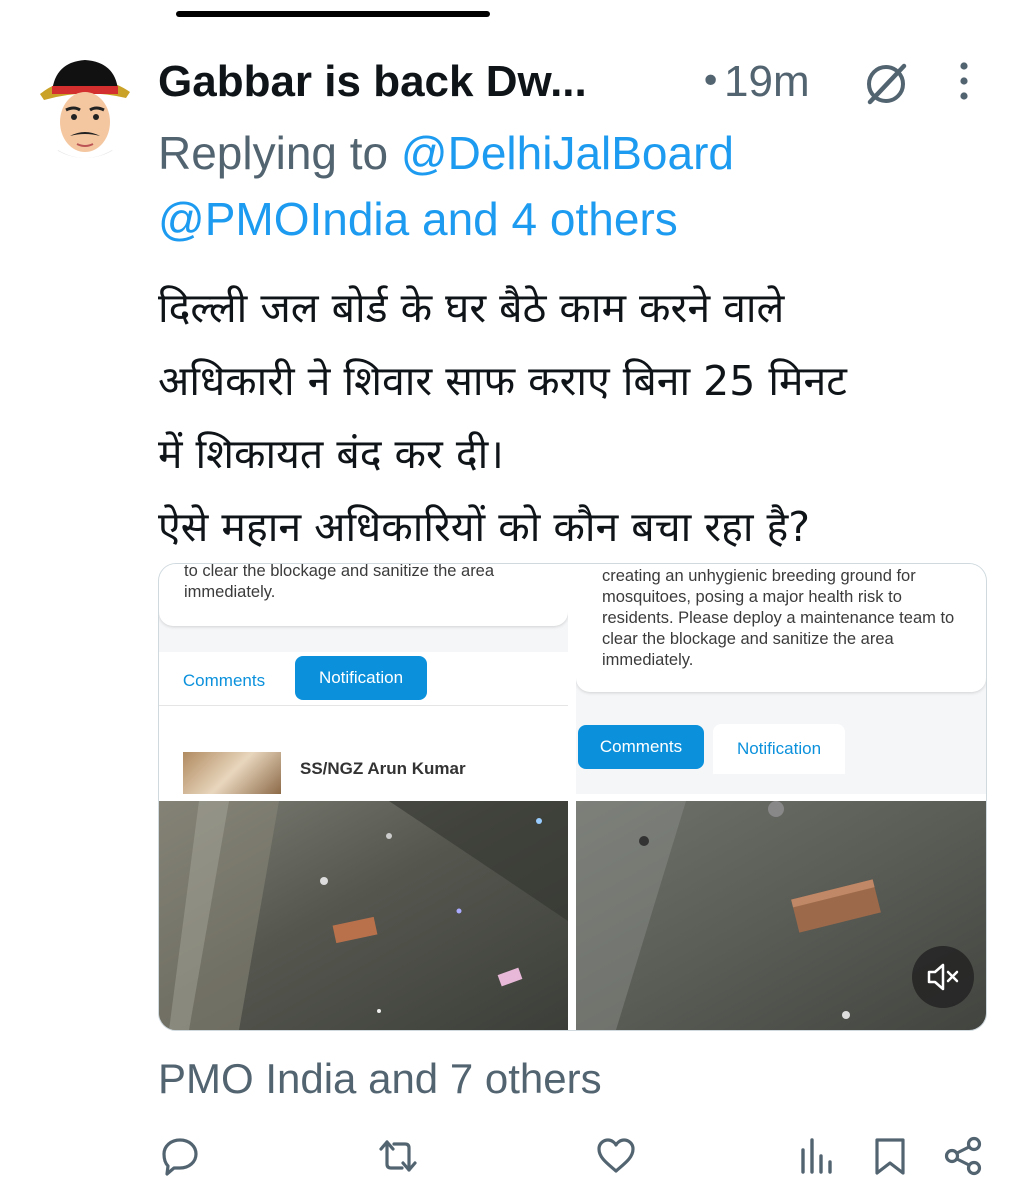 The image size is (1016, 1200). Describe the element at coordinates (232, 773) in the screenshot. I see `commenter-photo` at that location.